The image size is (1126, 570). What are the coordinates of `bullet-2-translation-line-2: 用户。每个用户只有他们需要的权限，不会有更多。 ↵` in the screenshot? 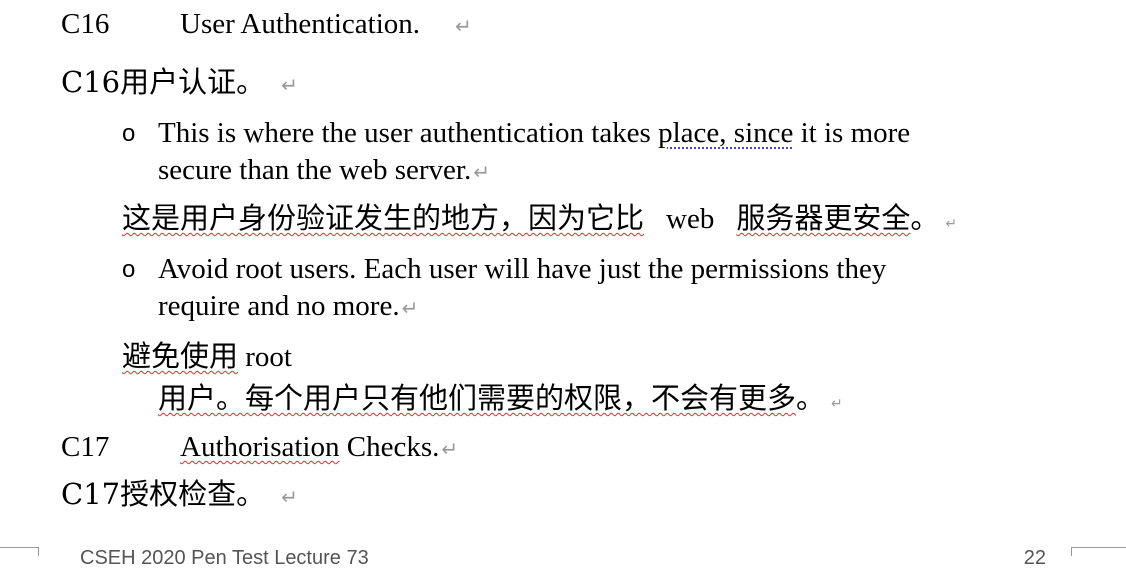 It's located at (500, 401).